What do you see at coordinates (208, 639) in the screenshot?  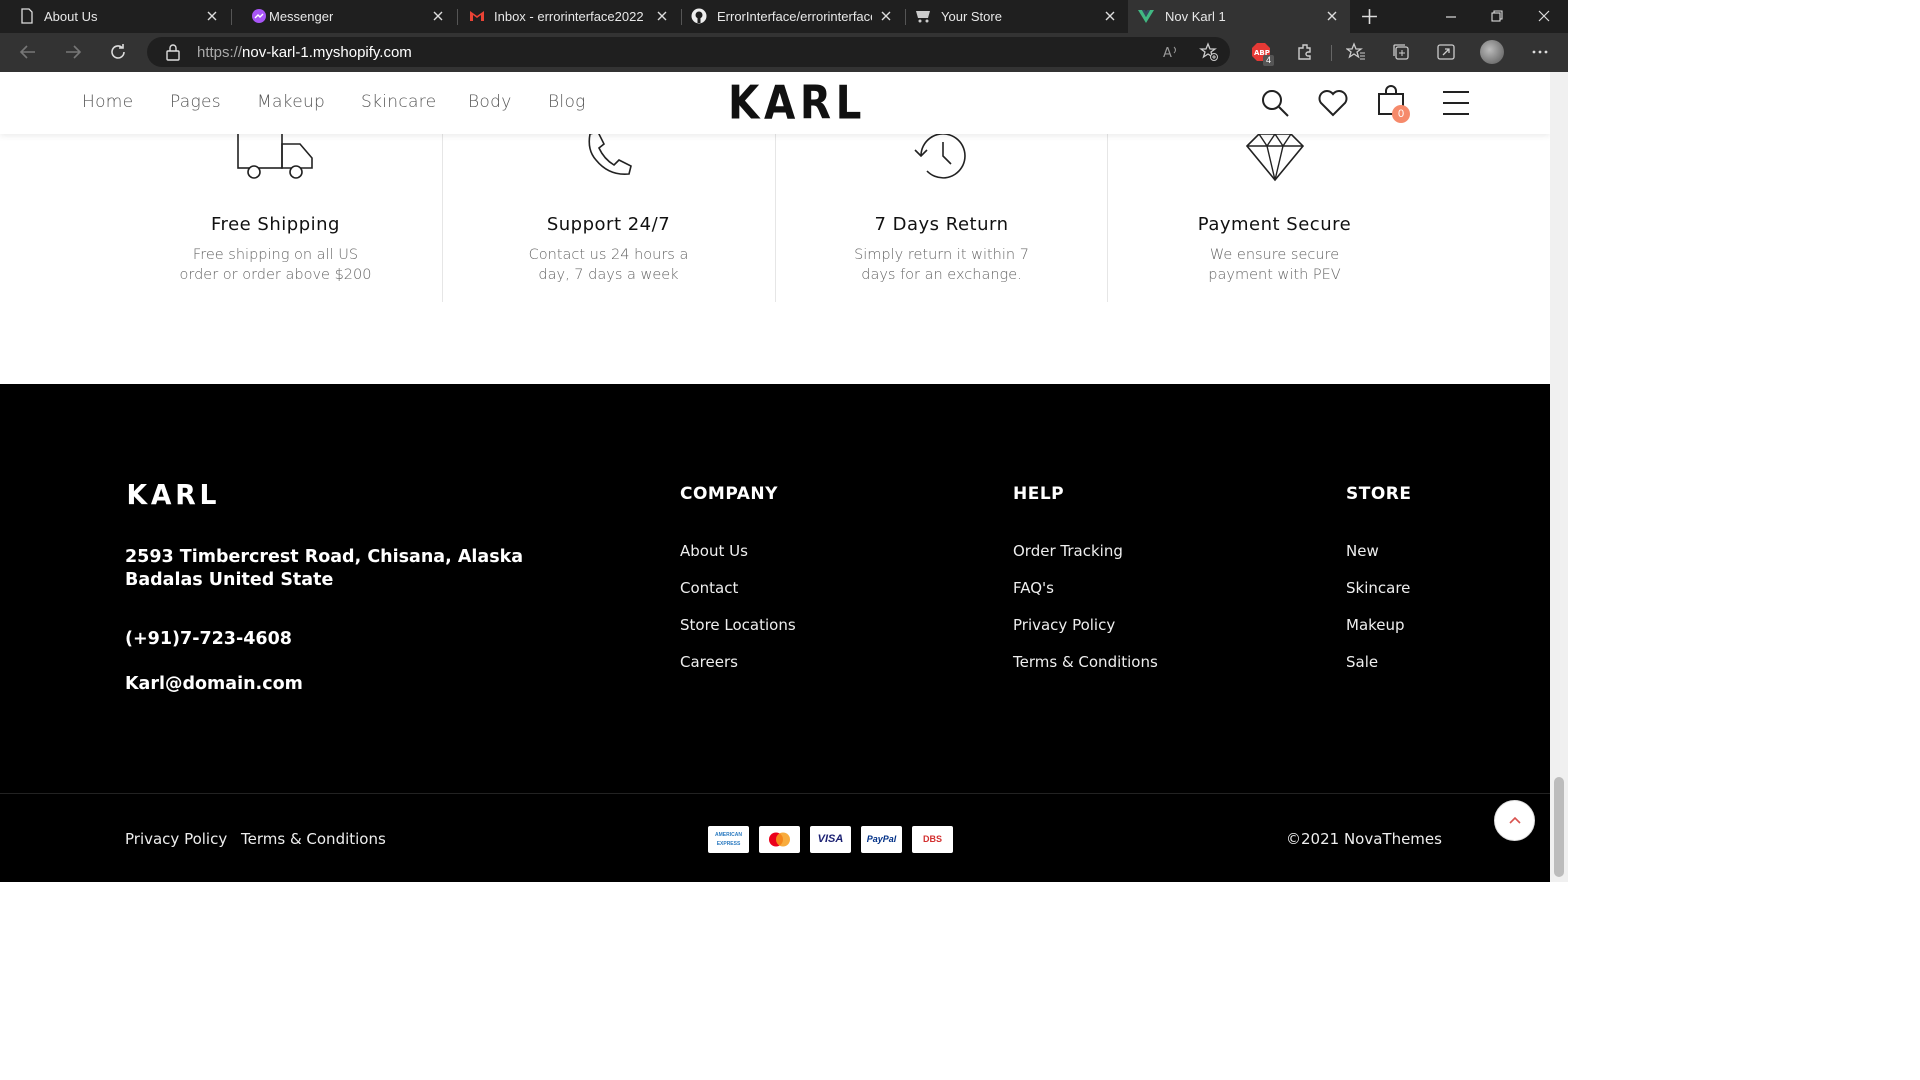 I see `footer-phone: (+91)7-723-4608` at bounding box center [208, 639].